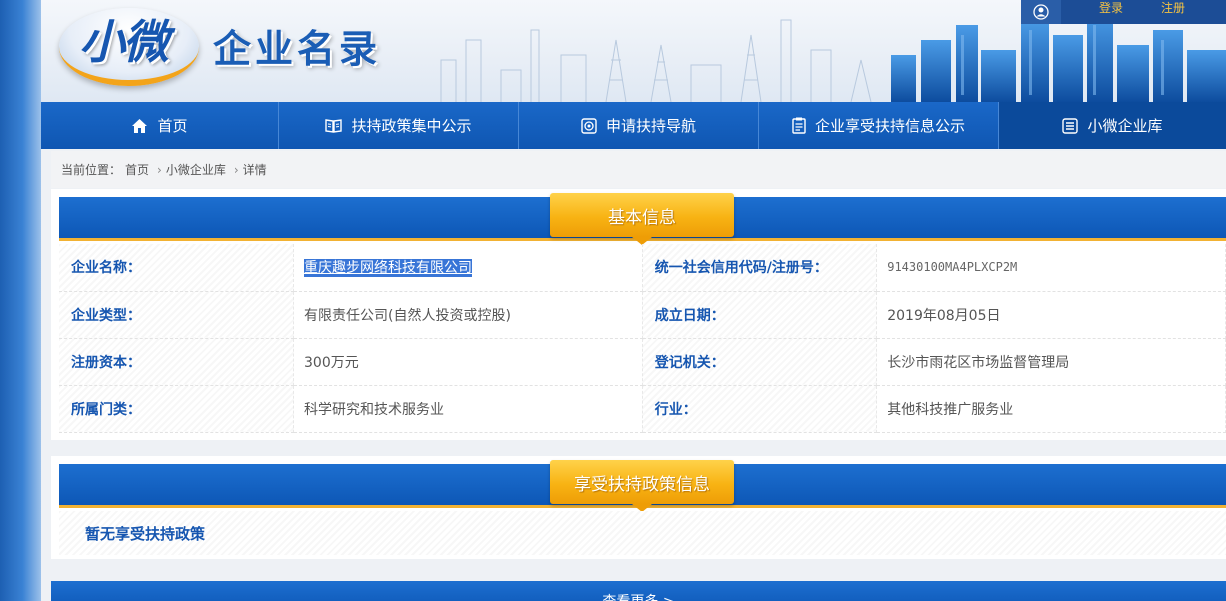  Describe the element at coordinates (176, 362) in the screenshot. I see `field-label: 注册资本：` at that location.